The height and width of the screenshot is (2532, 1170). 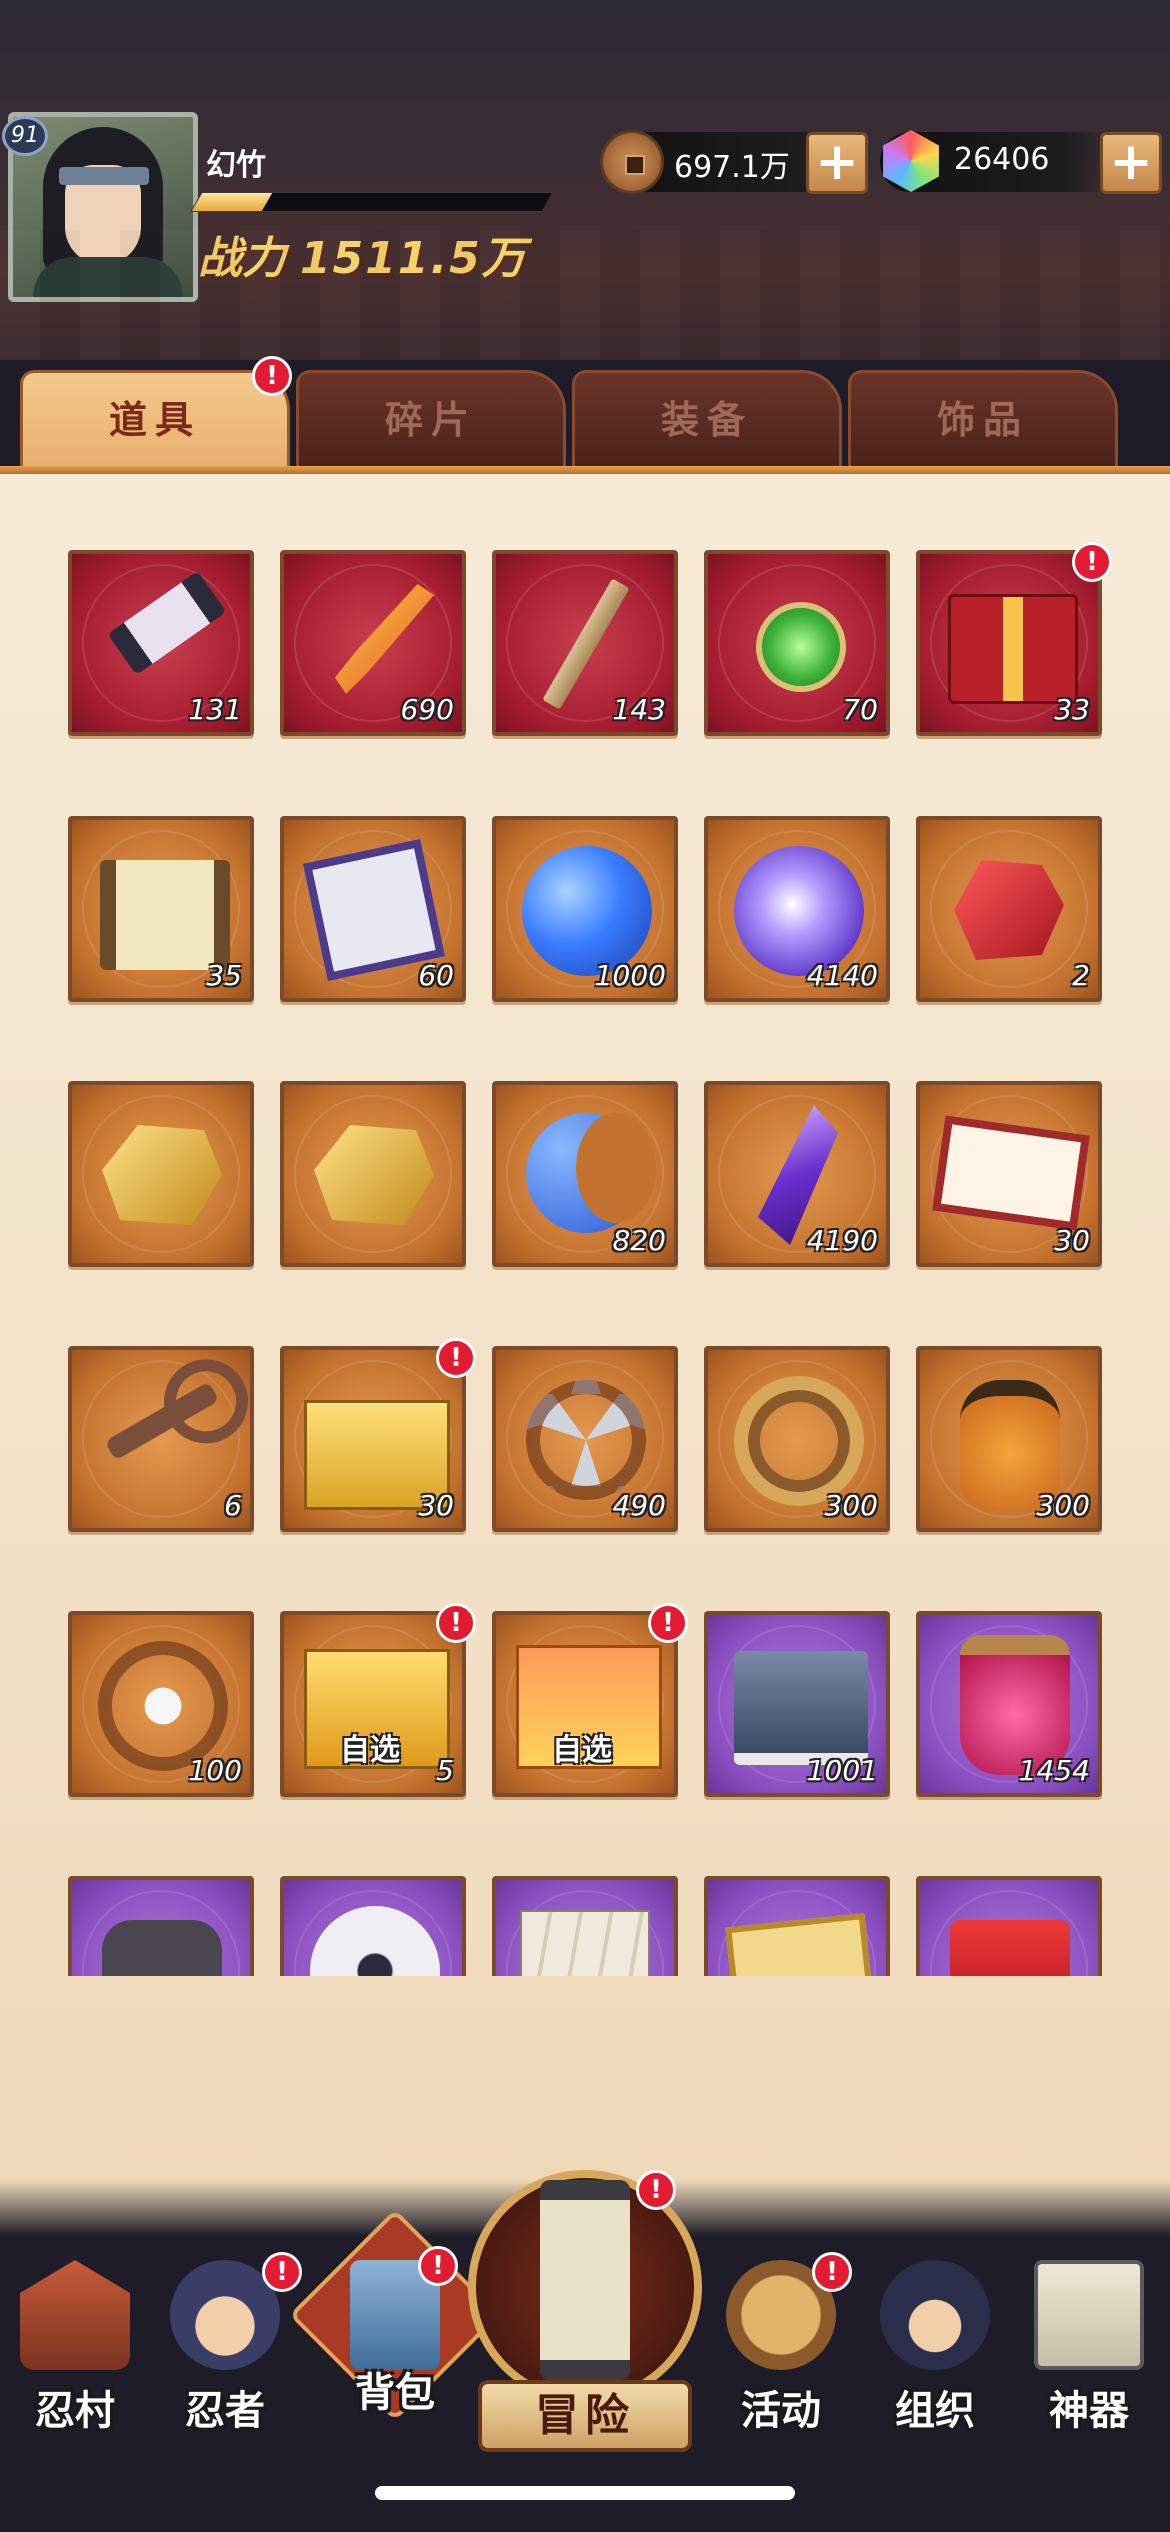 What do you see at coordinates (935, 2411) in the screenshot?
I see `nav-organization-label: 组织` at bounding box center [935, 2411].